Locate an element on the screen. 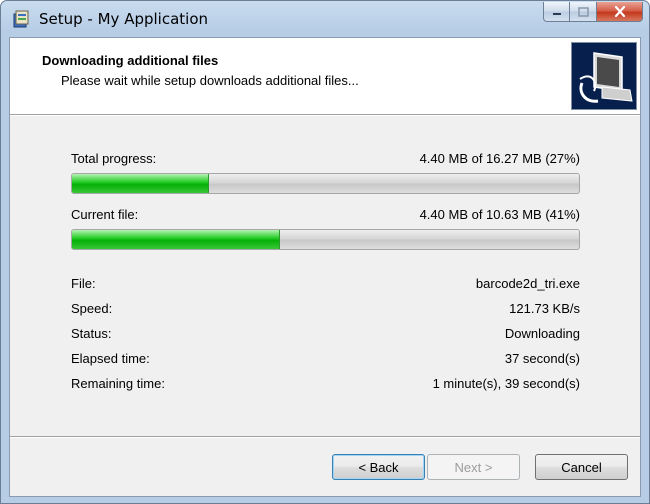 The width and height of the screenshot is (650, 504). footer-divider is located at coordinates (325, 437).